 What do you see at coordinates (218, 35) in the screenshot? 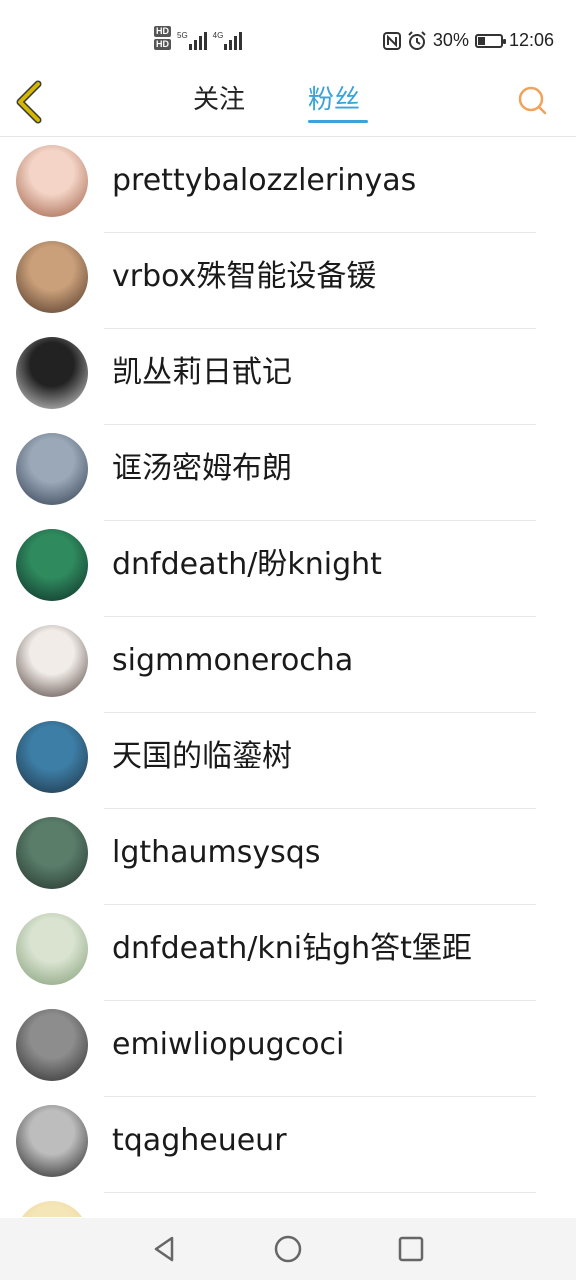
I see `network-type-label-2: 4G` at bounding box center [218, 35].